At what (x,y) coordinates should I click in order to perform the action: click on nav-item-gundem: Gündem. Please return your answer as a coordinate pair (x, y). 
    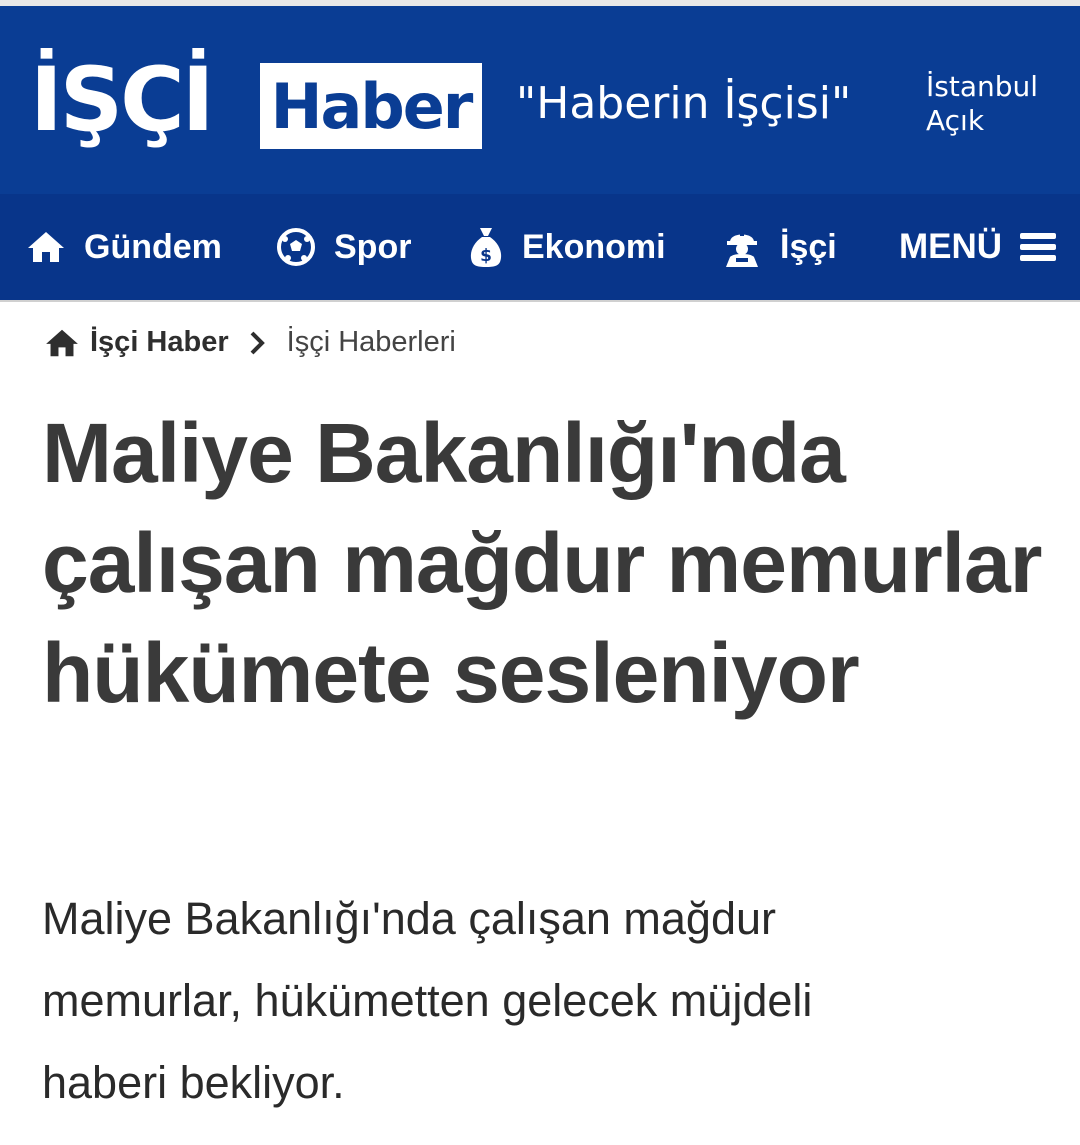
    Looking at the image, I should click on (124, 247).